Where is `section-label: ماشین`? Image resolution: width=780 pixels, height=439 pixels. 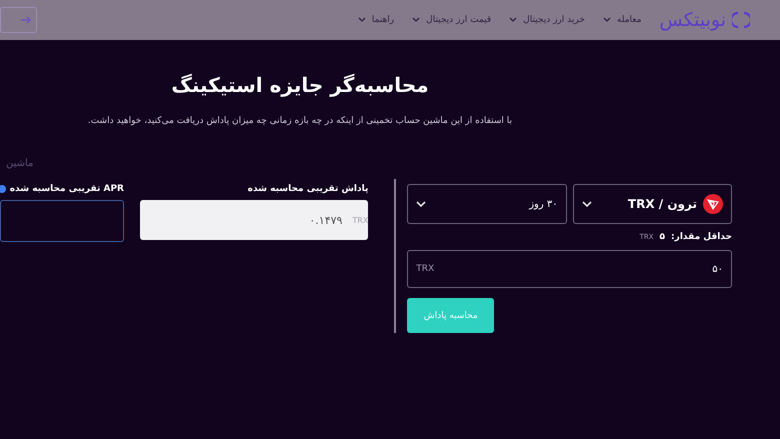 section-label: ماشین is located at coordinates (20, 164).